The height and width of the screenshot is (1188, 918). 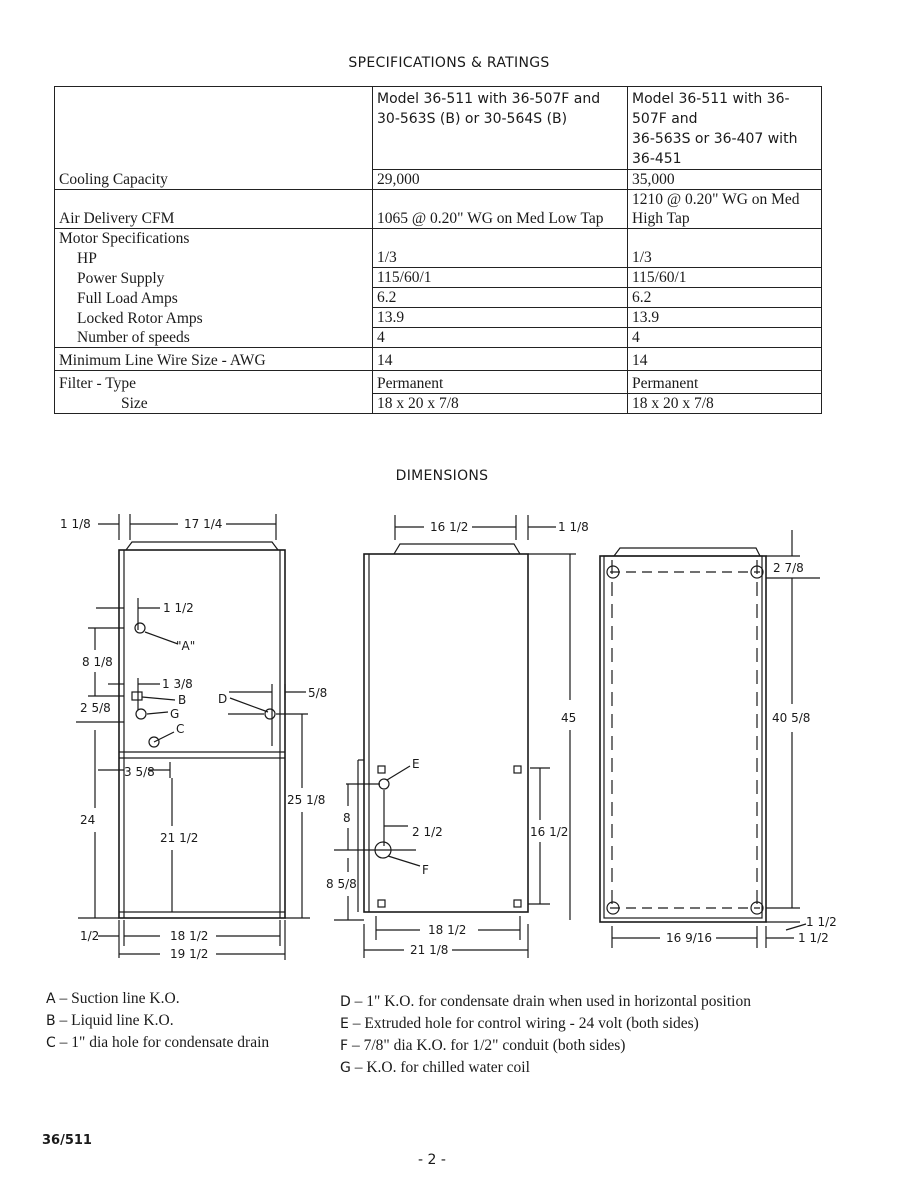 What do you see at coordinates (170, 1042) in the screenshot?
I see `legend-text: 1" dia hole for condensate drain` at bounding box center [170, 1042].